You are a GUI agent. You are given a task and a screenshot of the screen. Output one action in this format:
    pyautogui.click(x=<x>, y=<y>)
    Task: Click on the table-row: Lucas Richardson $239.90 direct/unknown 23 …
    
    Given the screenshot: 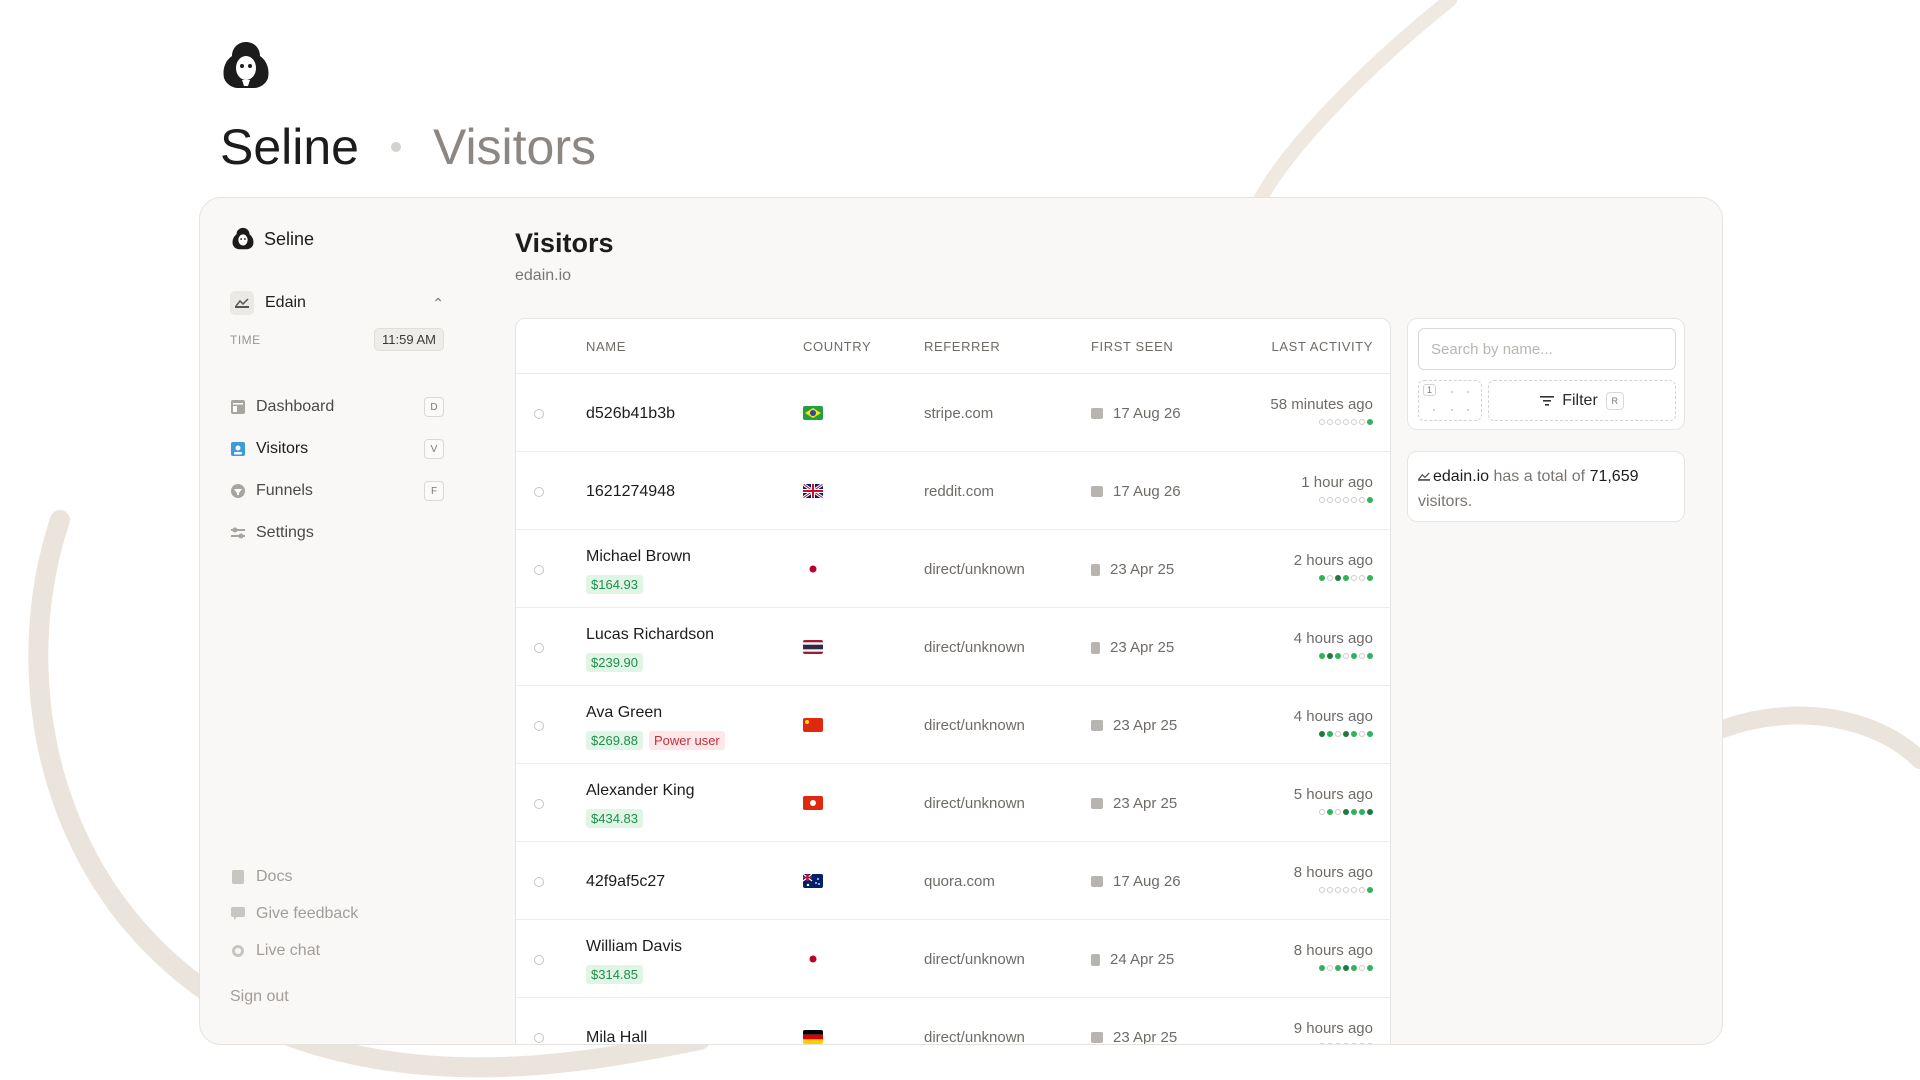 What is the action you would take?
    pyautogui.click(x=953, y=647)
    